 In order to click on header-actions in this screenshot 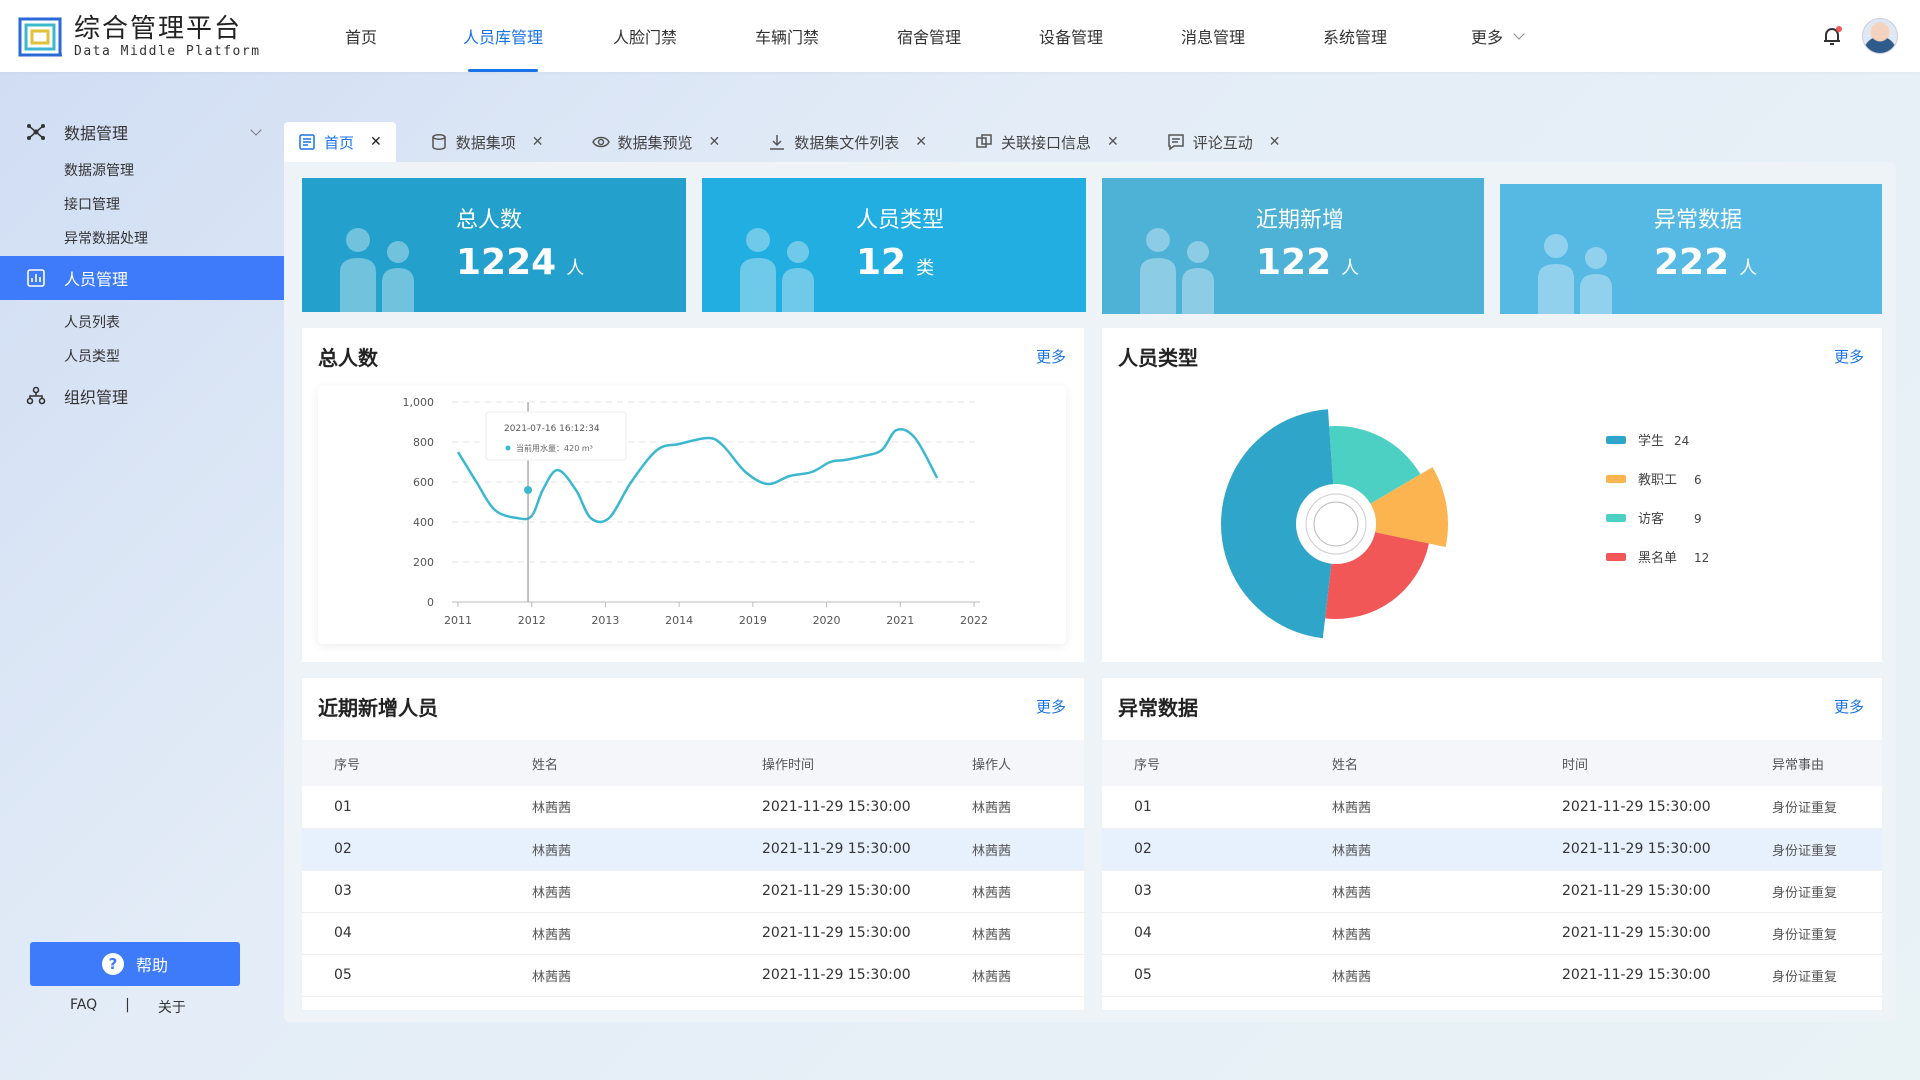, I will do `click(1859, 36)`.